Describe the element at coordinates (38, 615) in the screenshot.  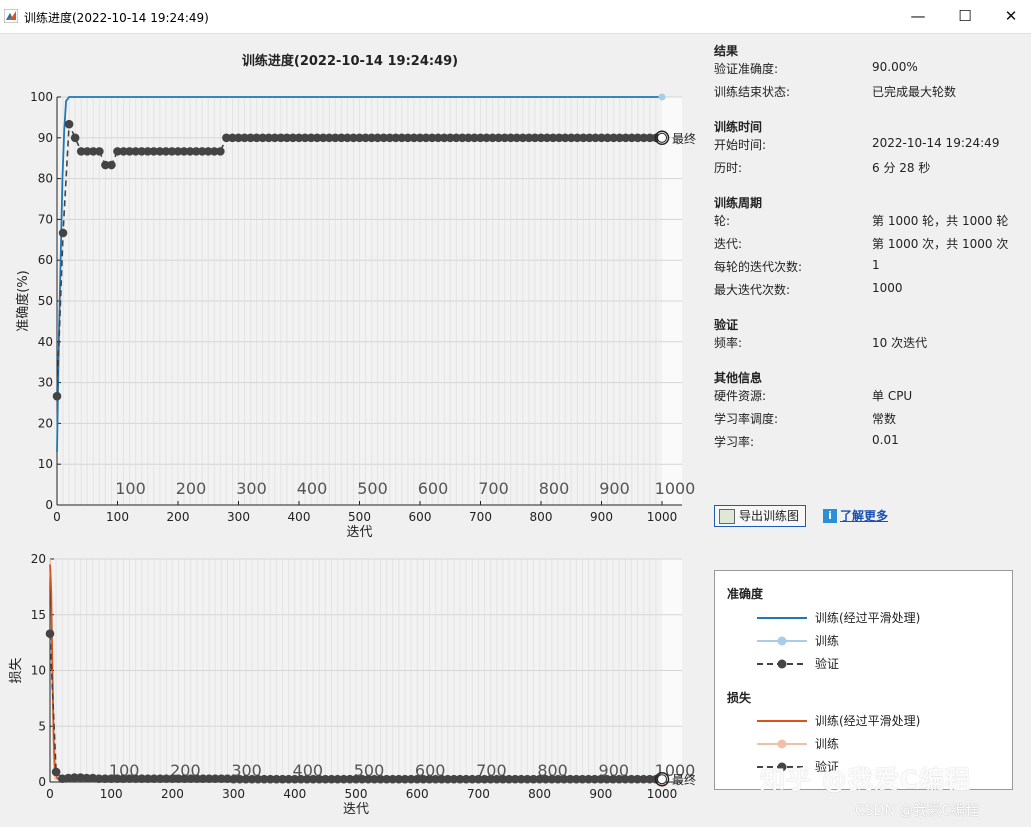
I see `y-tick-label: 15` at that location.